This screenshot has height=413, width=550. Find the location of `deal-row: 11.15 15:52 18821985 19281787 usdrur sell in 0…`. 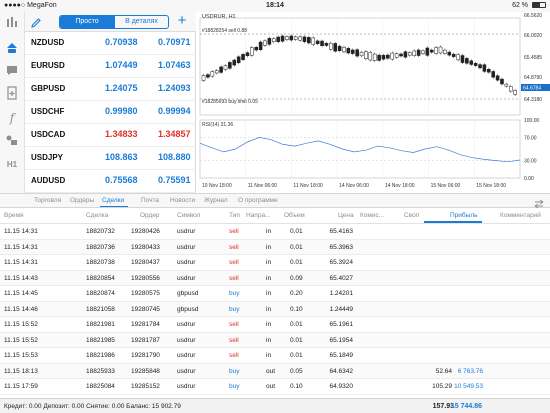

deal-row: 11.15 15:52 18821985 19281787 usdrur sell in 0… is located at coordinates (275, 340).